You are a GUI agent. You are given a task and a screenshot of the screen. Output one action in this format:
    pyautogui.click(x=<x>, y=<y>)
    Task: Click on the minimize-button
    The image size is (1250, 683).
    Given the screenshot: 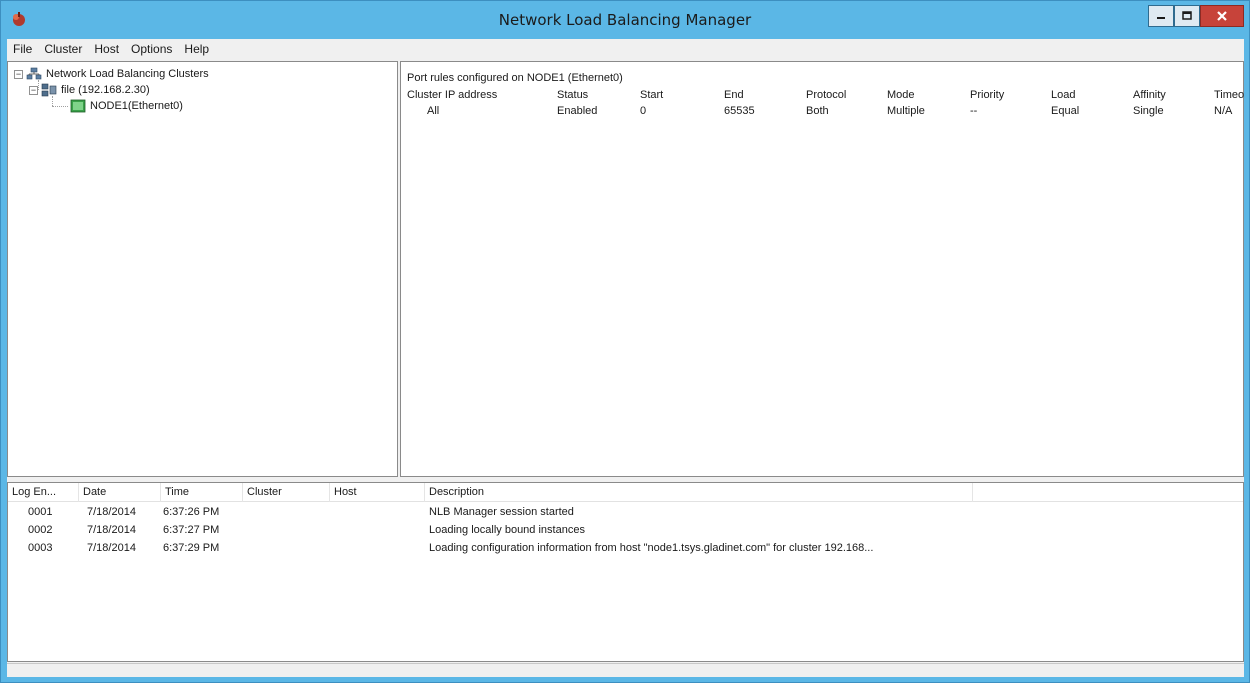 What is the action you would take?
    pyautogui.click(x=1161, y=16)
    